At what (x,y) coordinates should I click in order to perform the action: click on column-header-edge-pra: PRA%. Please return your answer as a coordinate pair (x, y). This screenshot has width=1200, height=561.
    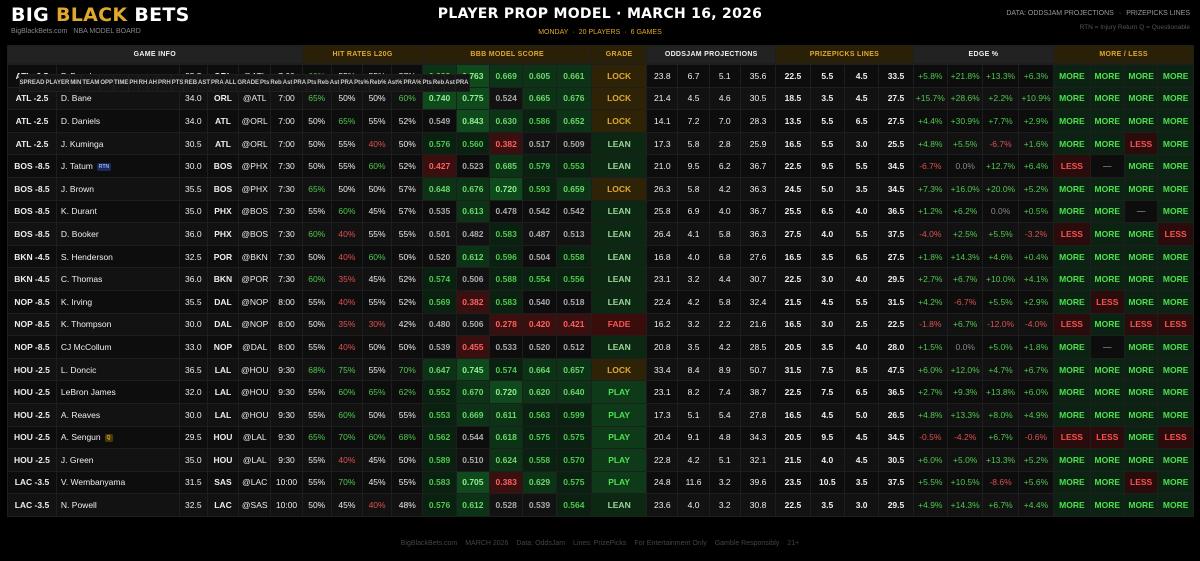
    Looking at the image, I should click on (412, 82).